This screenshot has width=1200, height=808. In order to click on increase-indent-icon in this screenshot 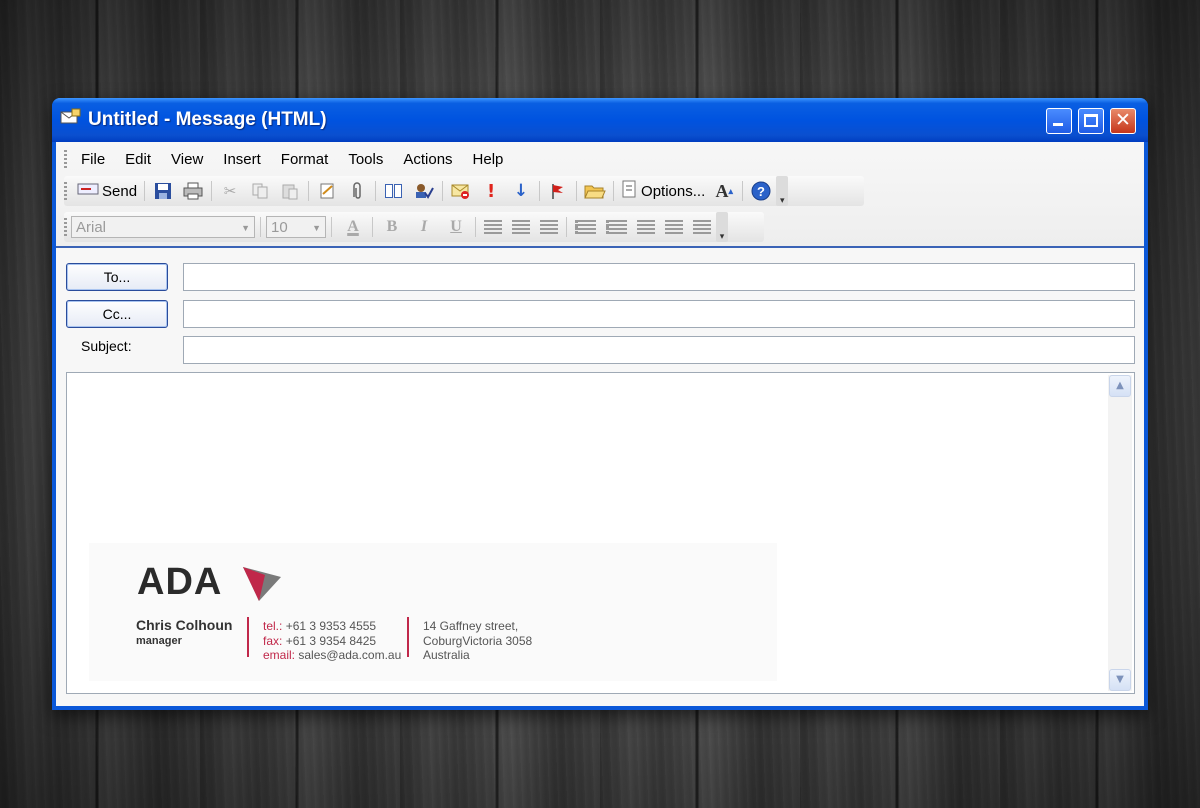, I will do `click(674, 227)`.